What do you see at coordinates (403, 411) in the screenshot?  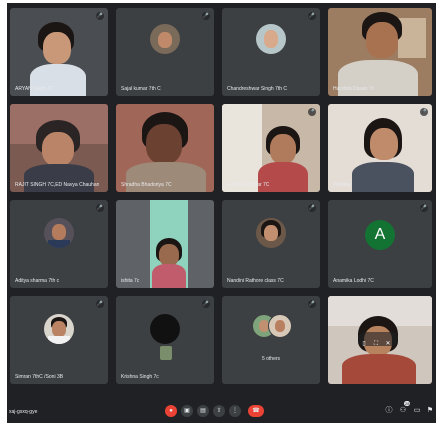 I see `people-icon: ⚇` at bounding box center [403, 411].